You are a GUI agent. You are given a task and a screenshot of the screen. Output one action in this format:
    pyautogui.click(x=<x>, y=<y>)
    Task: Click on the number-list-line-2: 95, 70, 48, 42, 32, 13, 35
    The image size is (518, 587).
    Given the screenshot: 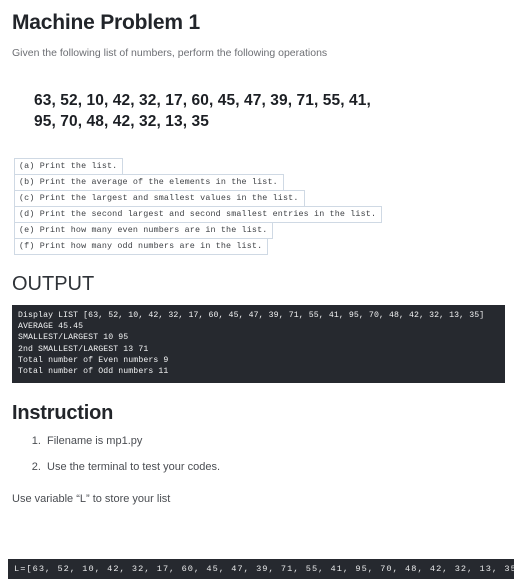 What is the action you would take?
    pyautogui.click(x=121, y=121)
    